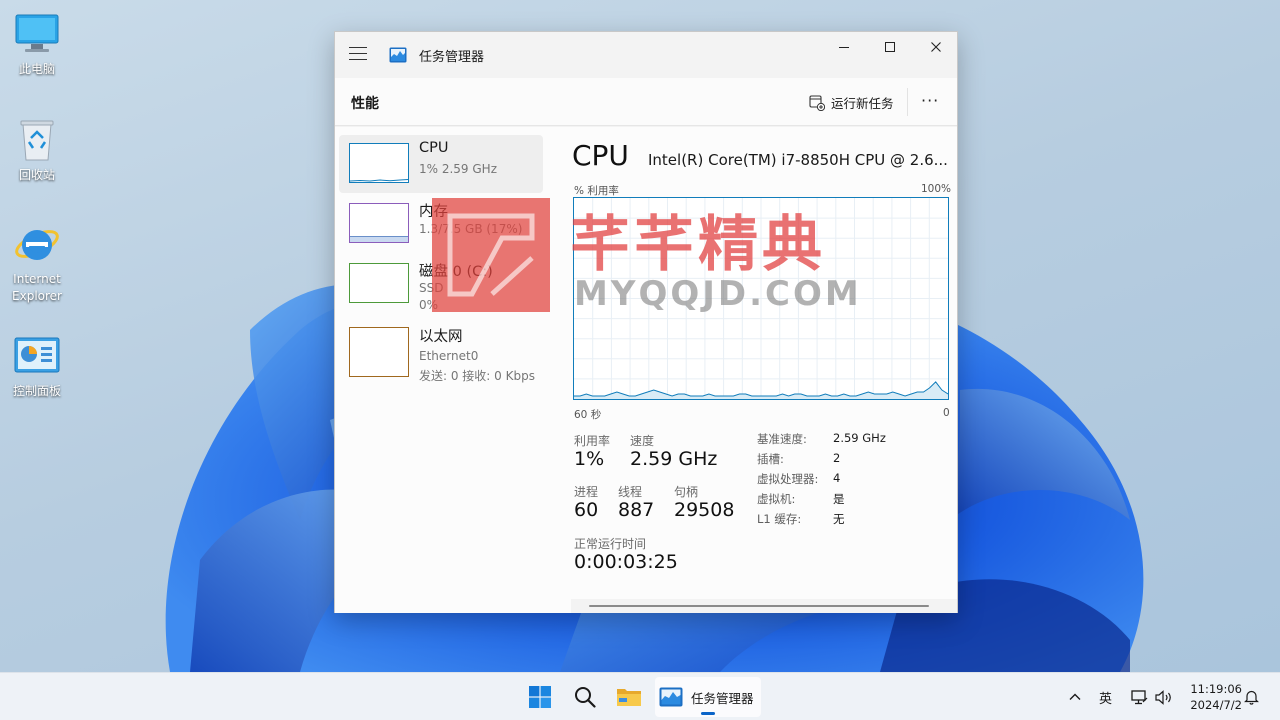 The image size is (1280, 720). I want to click on perf-item-detail: 1.3/7.5 GB (17%), so click(471, 229).